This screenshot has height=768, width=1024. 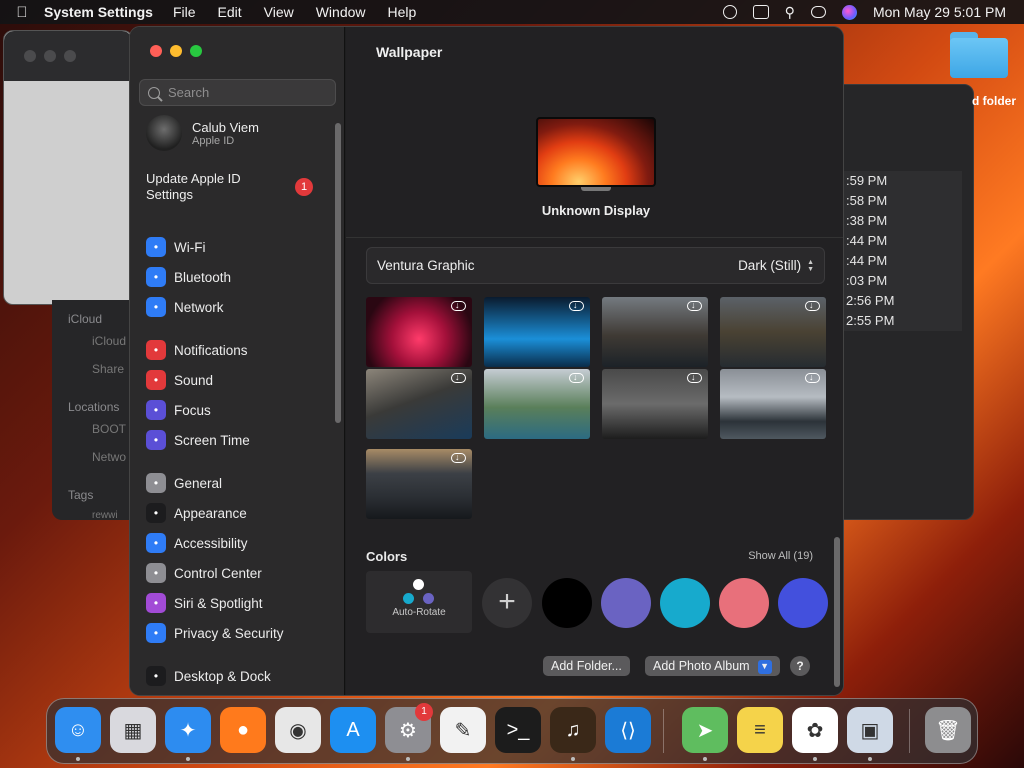 What do you see at coordinates (573, 730) in the screenshot?
I see `garageband-app: ♫` at bounding box center [573, 730].